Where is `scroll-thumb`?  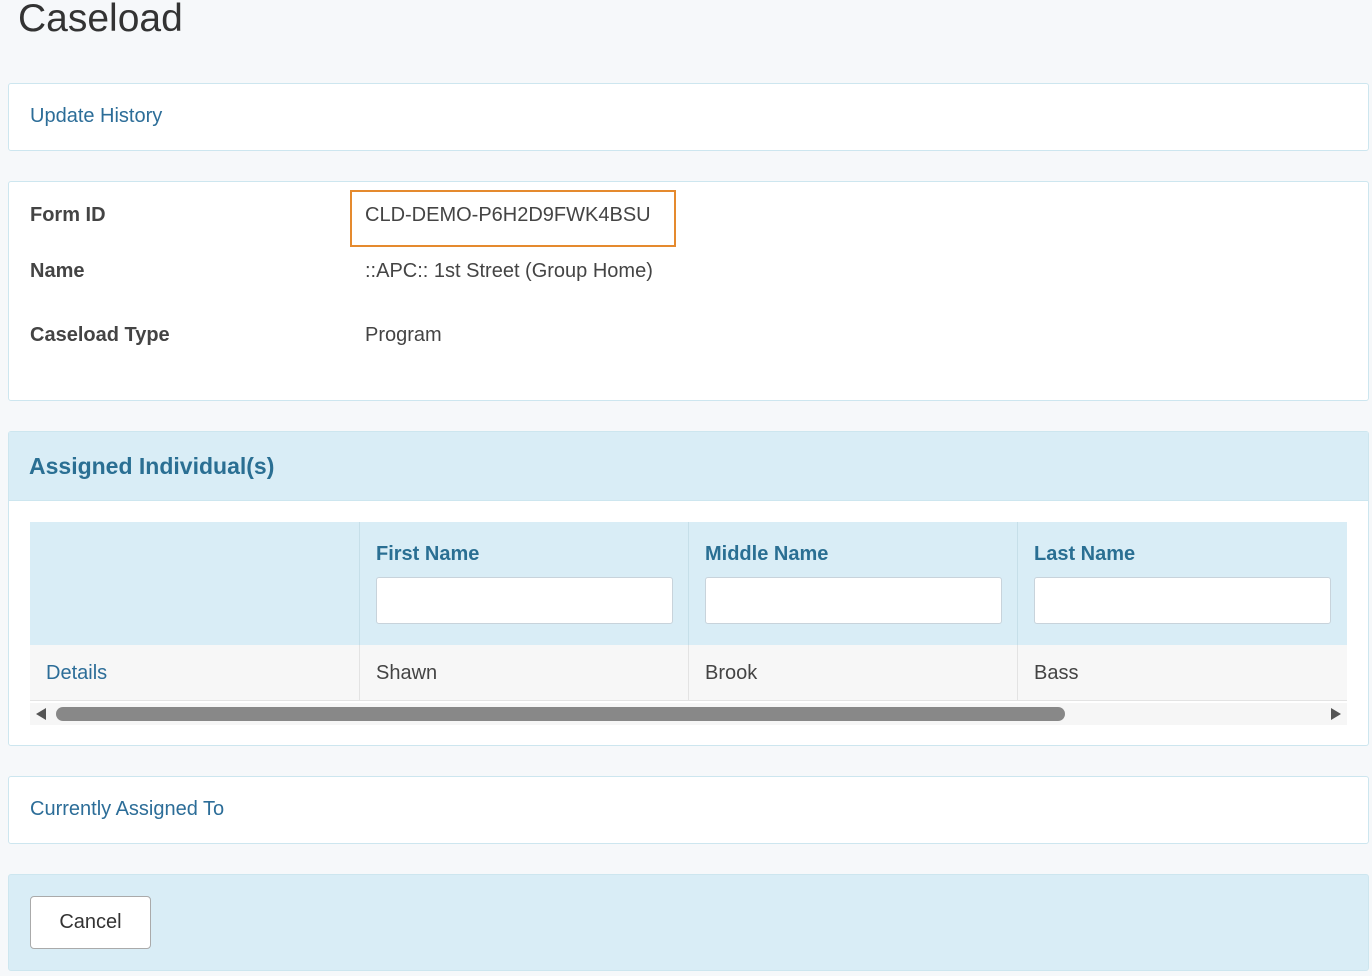
scroll-thumb is located at coordinates (560, 714).